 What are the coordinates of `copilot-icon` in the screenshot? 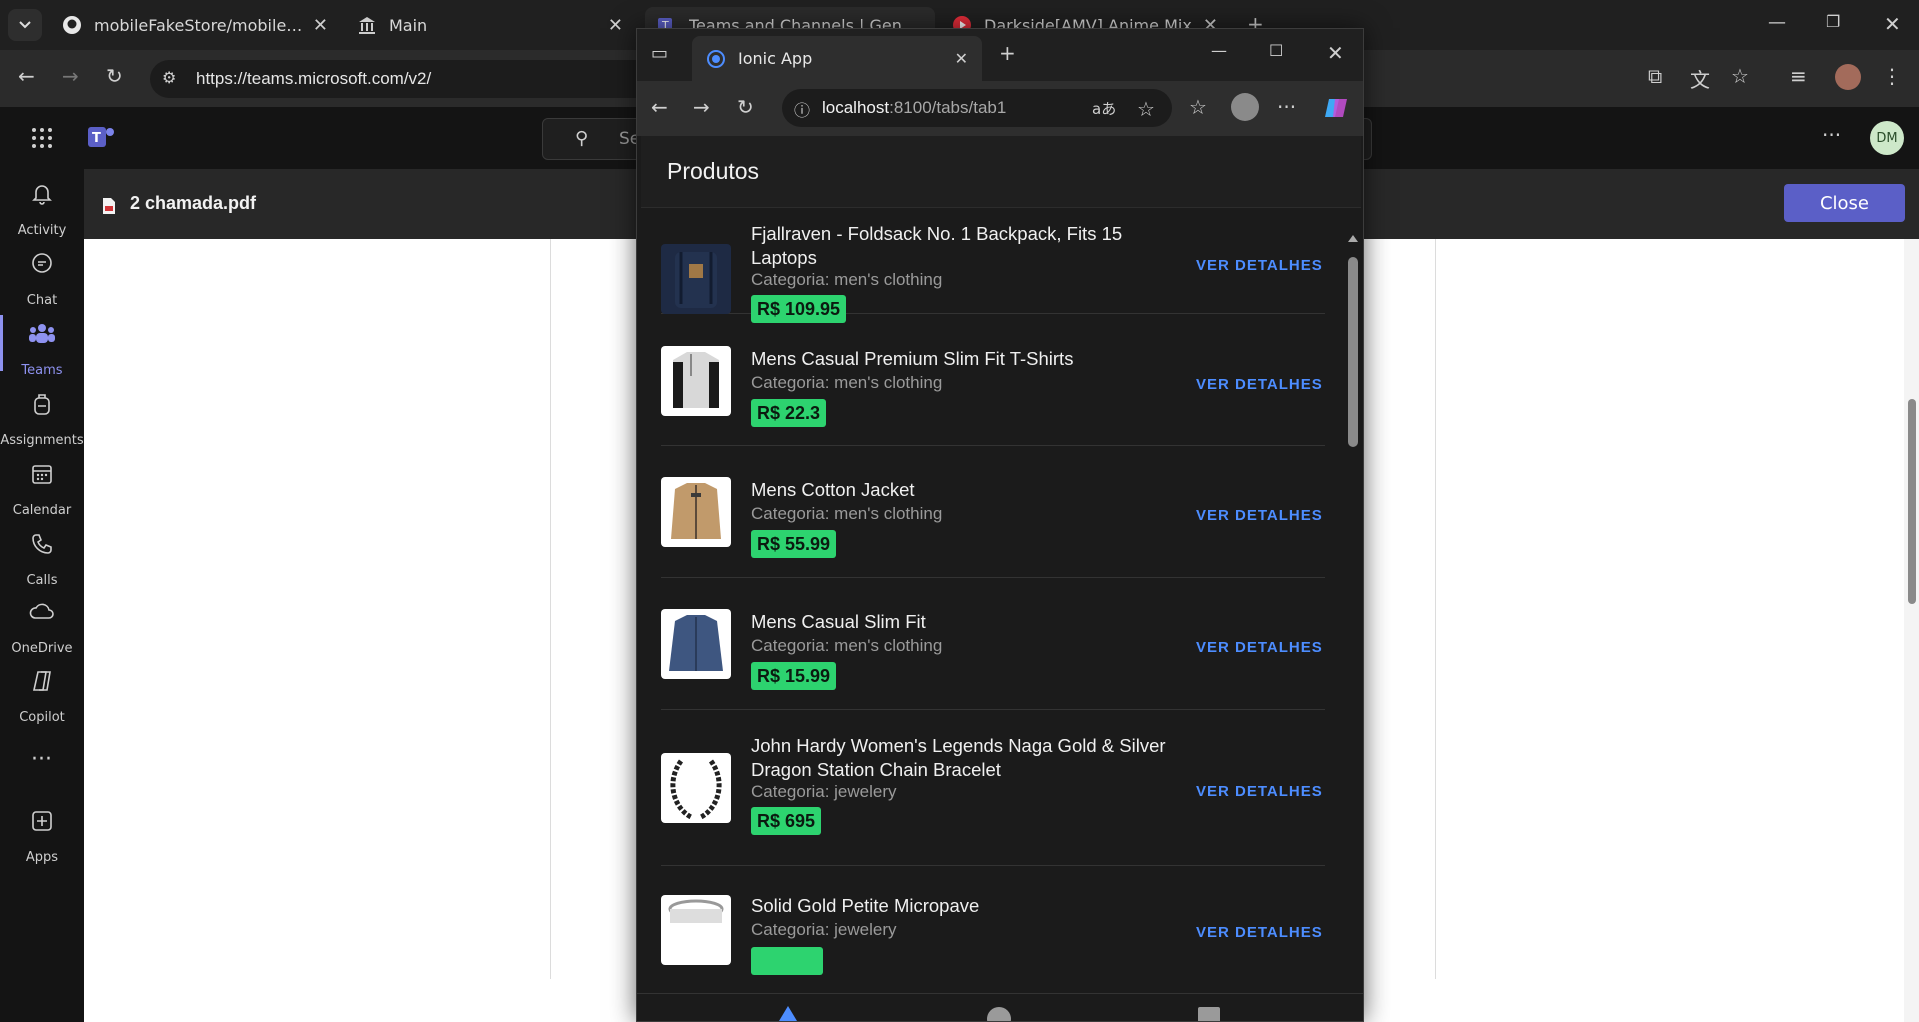 It's located at (1336, 108).